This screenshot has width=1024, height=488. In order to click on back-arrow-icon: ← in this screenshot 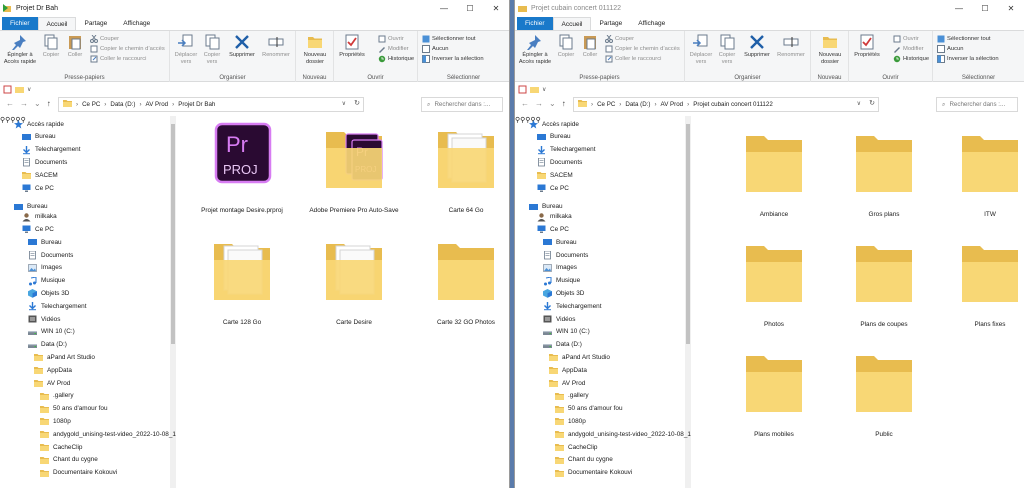, I will do `click(10, 103)`.